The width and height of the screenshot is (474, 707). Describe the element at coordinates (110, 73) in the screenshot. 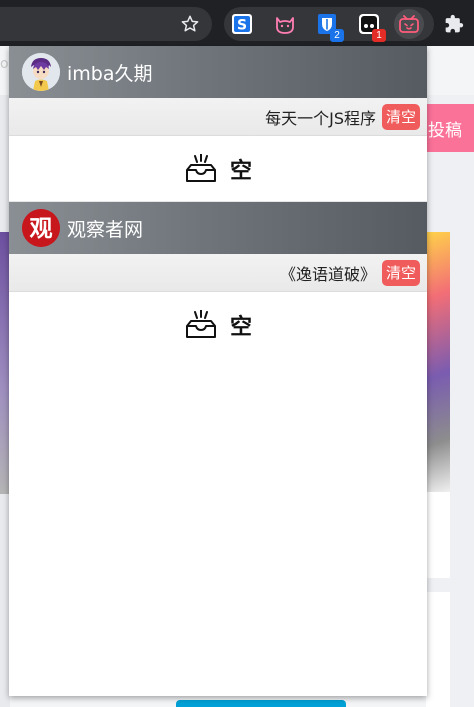

I see `group-name: imba久期` at that location.